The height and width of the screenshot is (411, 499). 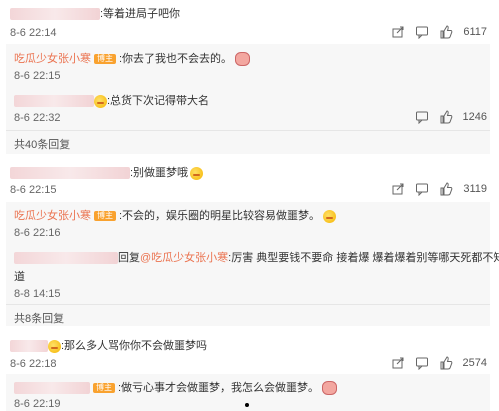 What do you see at coordinates (132, 58) in the screenshot?
I see `reply-1-1: 吃瓜少女张小寒 博主:你去了我也不会去的。` at bounding box center [132, 58].